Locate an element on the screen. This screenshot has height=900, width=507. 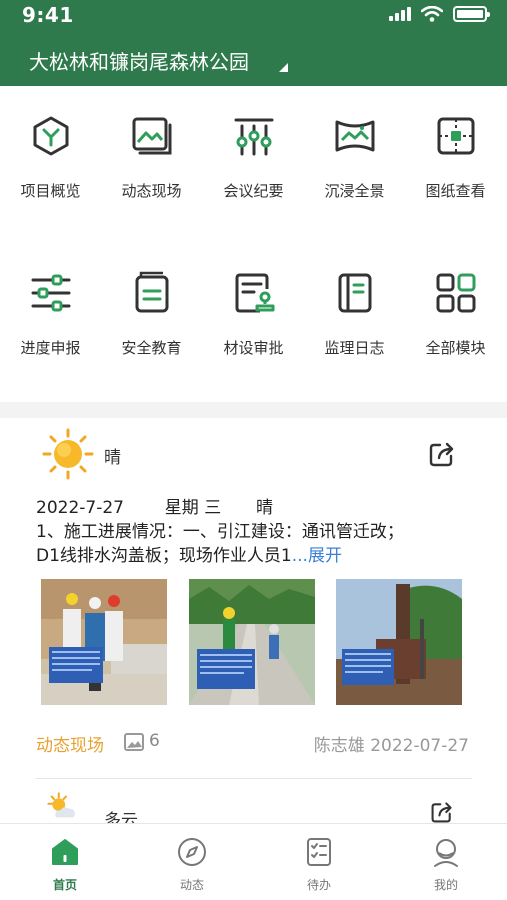
dropdown-caret-icon is located at coordinates (283, 67).